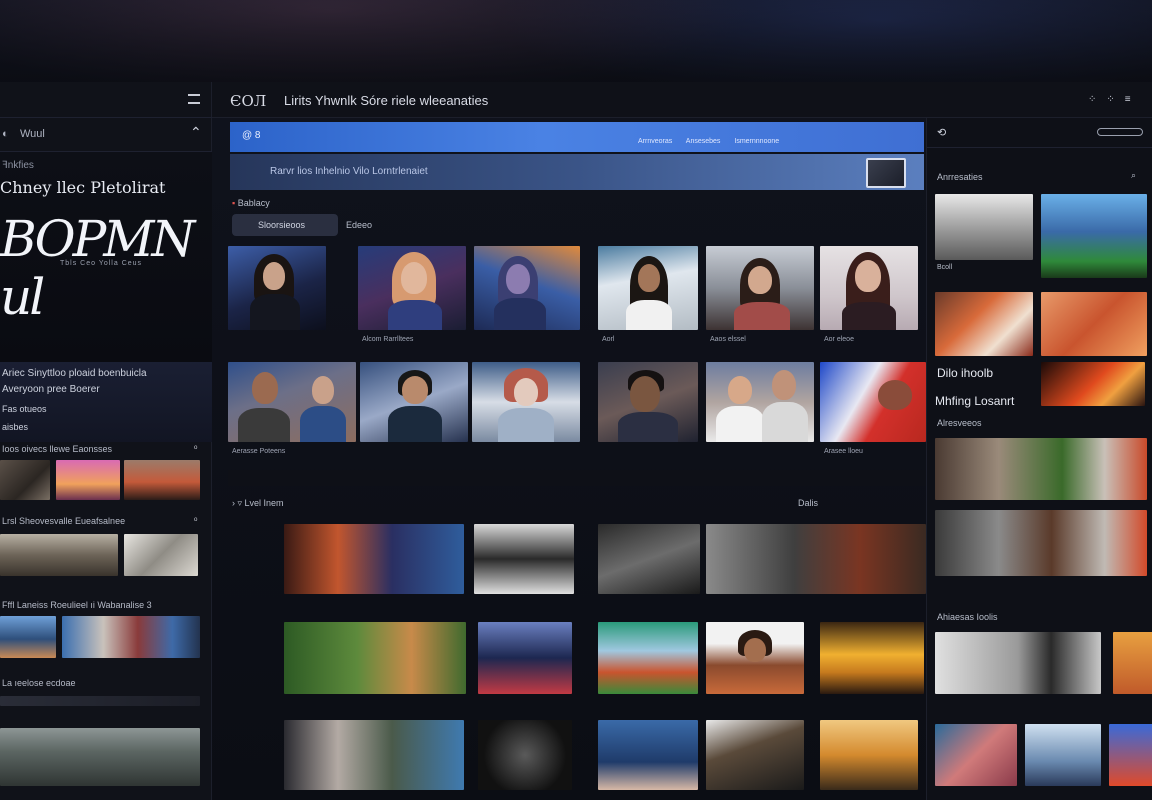 The height and width of the screenshot is (800, 1152). Describe the element at coordinates (945, 267) in the screenshot. I see `thumbnail-caption: Bcoll` at that location.